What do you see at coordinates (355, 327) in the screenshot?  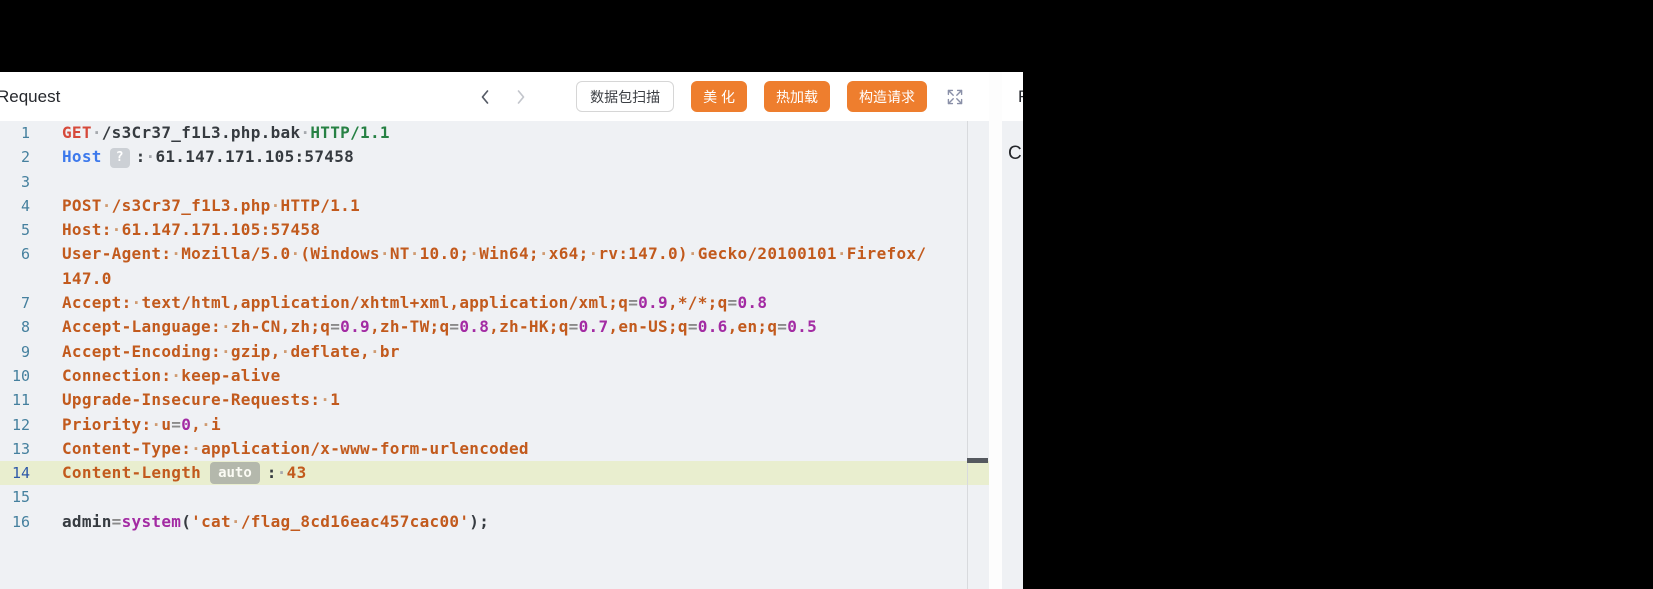 I see `token-purple: 0.9` at bounding box center [355, 327].